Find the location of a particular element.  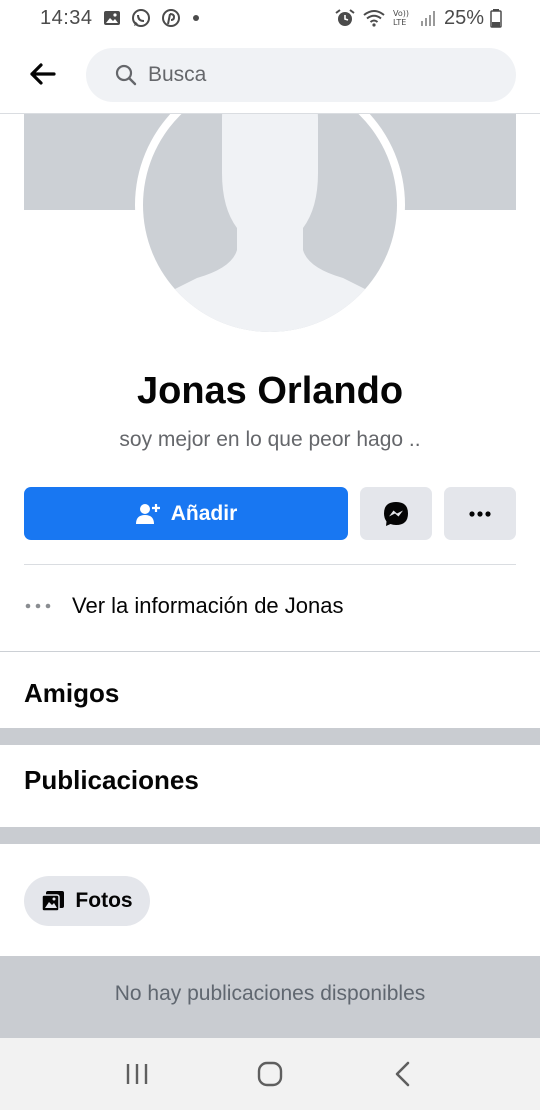

battery-percent: 25% is located at coordinates (463, 17).